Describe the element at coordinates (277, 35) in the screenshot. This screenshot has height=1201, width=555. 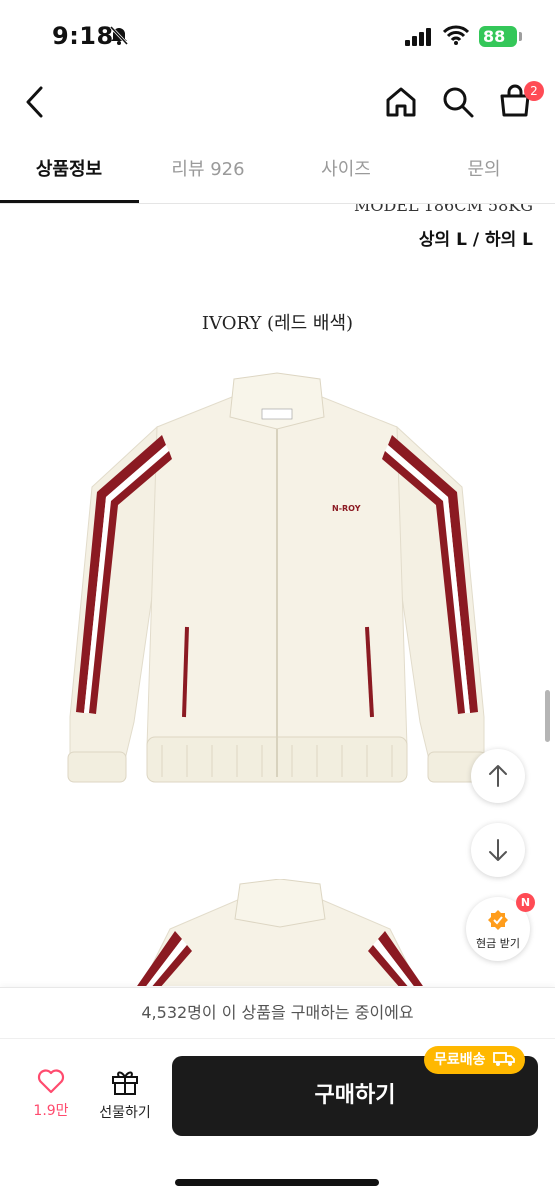
I see `status-bar: 9:18 88` at that location.